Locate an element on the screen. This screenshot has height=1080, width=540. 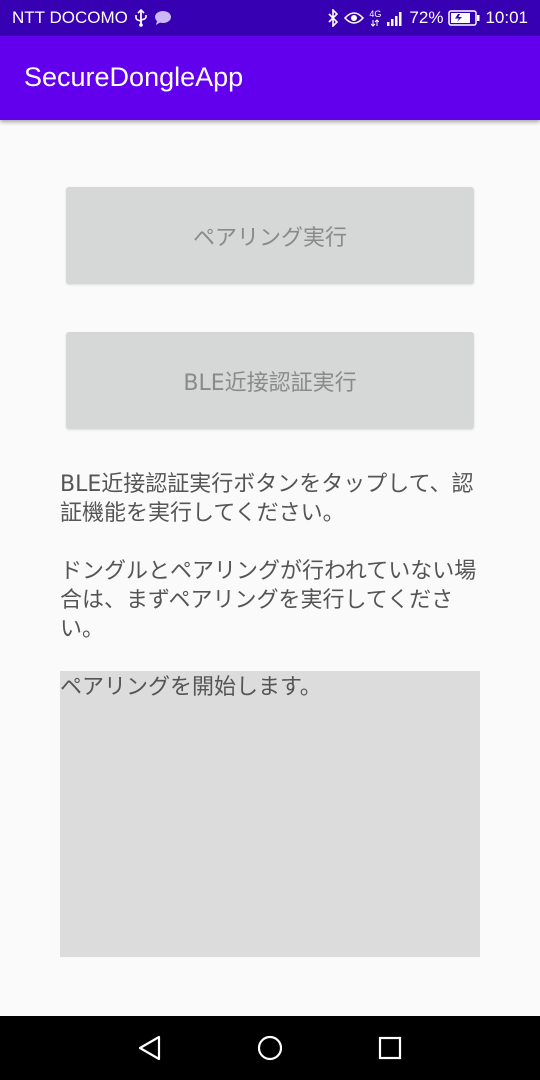
instructions-paragraph-2: ドングルとペアリングが行われていない場合は、まずペアリングを実行してください。 is located at coordinates (268, 600).